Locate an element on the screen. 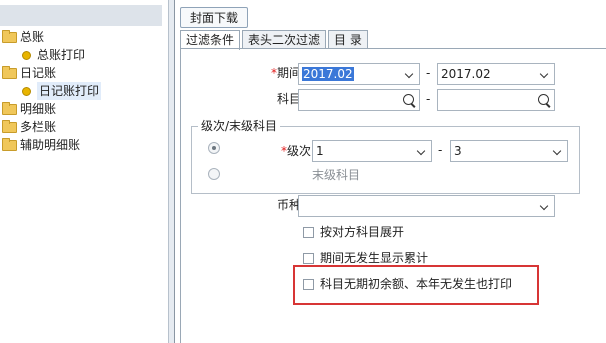 Image resolution: width=606 pixels, height=343 pixels. tree-item-detail-ledger: 明细账 is located at coordinates (29, 109).